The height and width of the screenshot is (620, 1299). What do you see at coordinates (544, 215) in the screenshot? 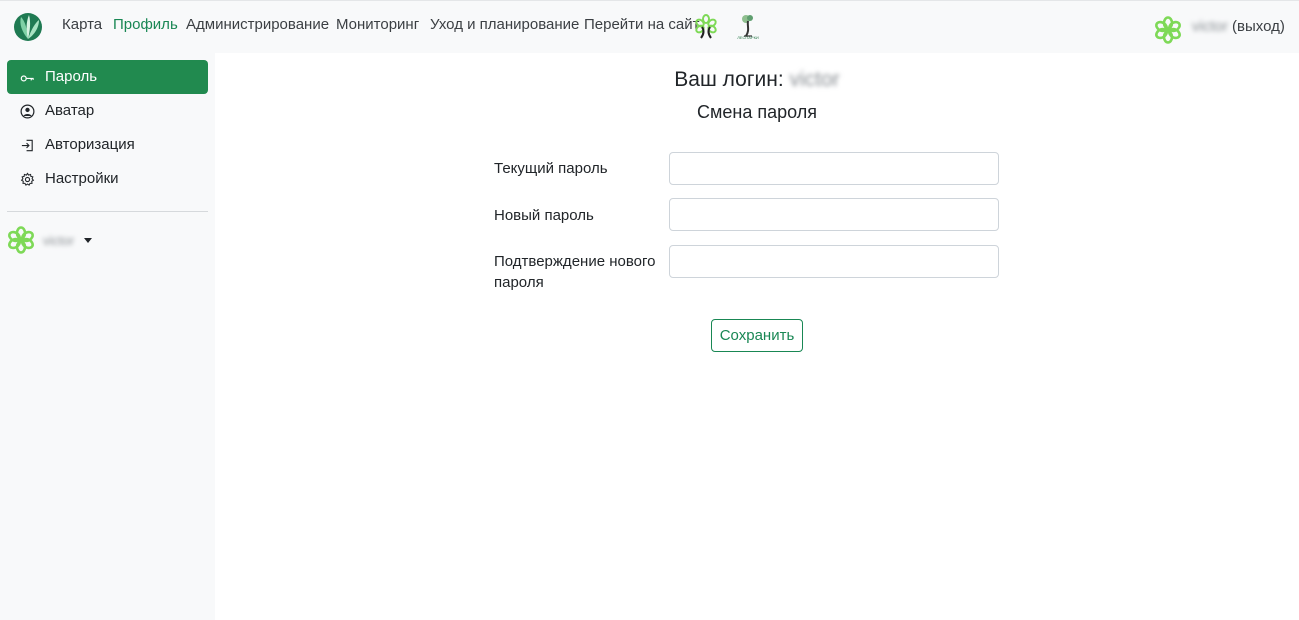
I see `new-password-label: Новый пароль` at bounding box center [544, 215].